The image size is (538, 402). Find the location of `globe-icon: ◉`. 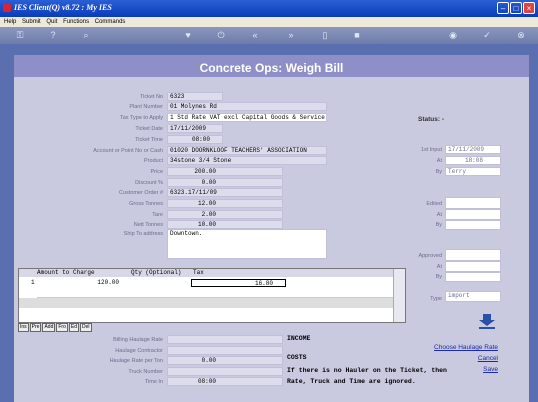

globe-icon: ◉ is located at coordinates (453, 35).